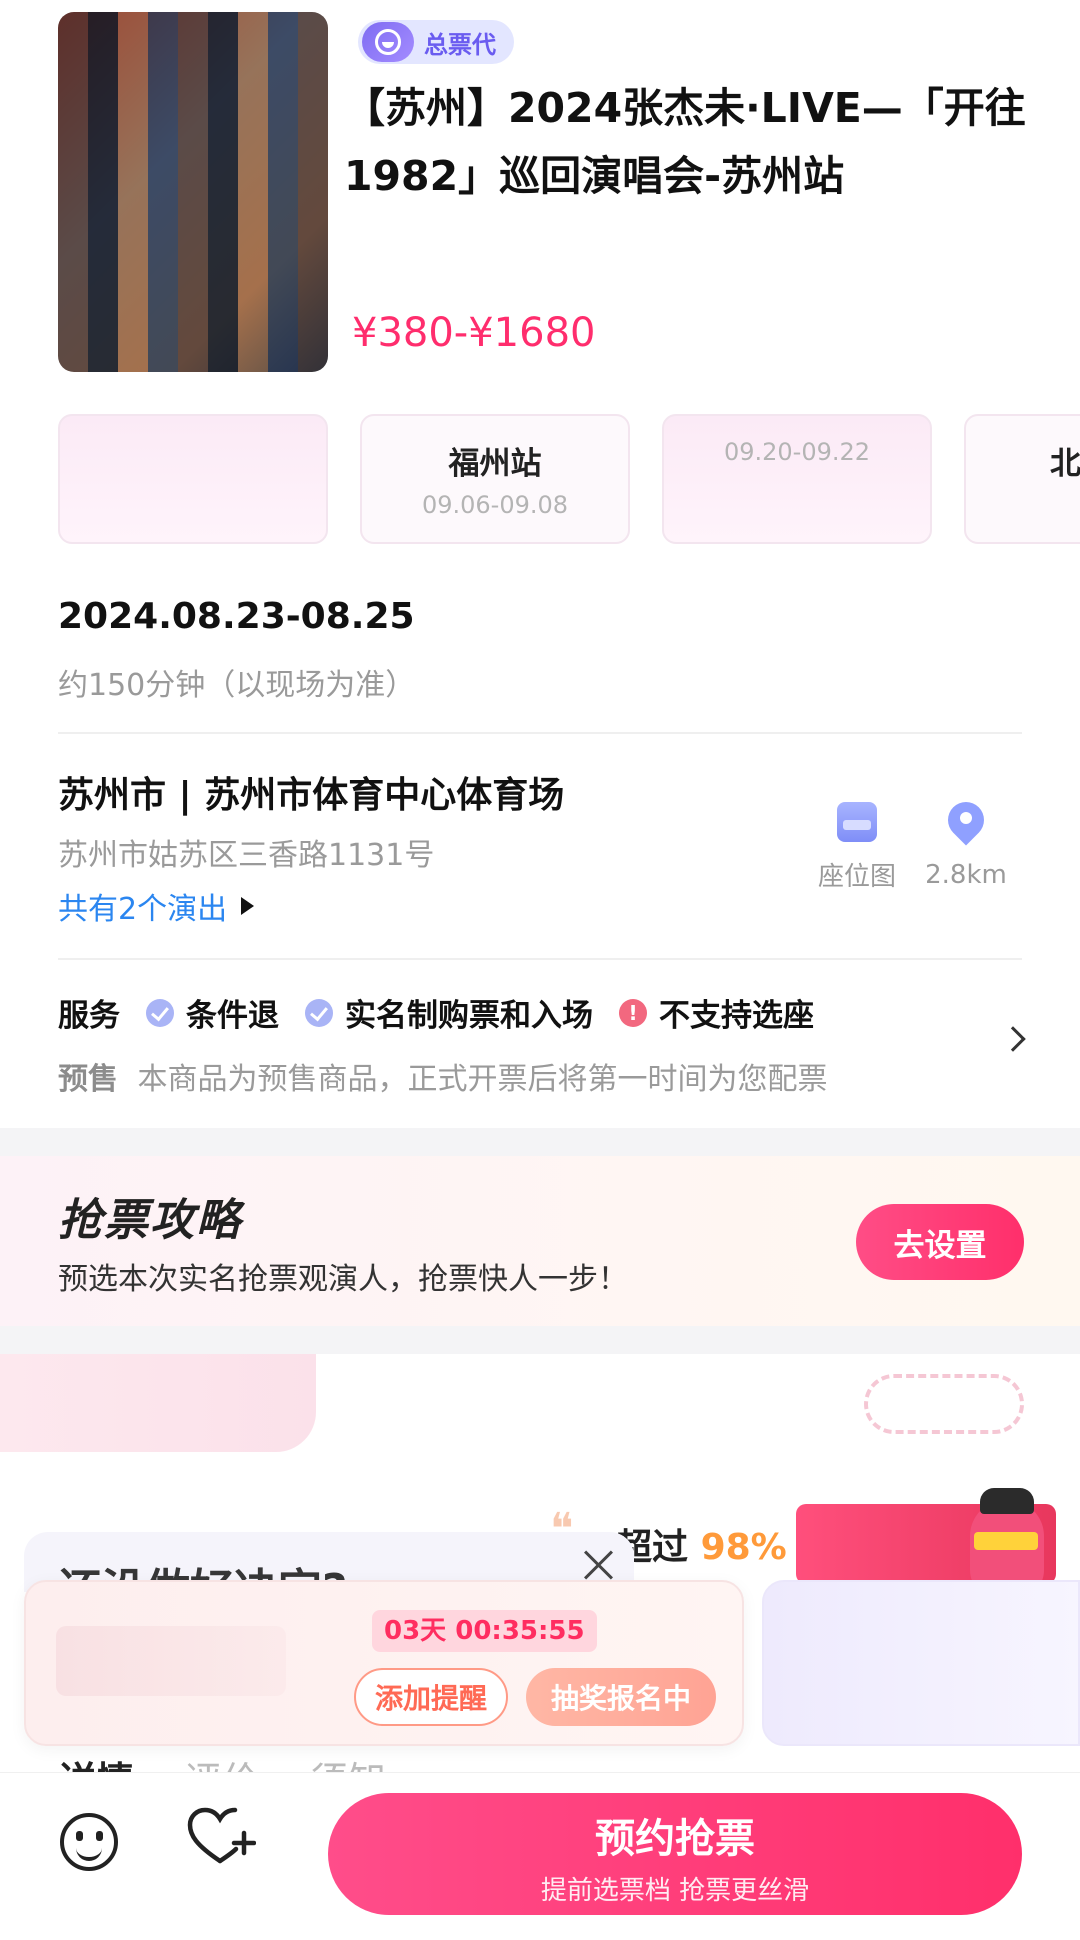  Describe the element at coordinates (1065, 464) in the screenshot. I see `station-city: 北` at that location.